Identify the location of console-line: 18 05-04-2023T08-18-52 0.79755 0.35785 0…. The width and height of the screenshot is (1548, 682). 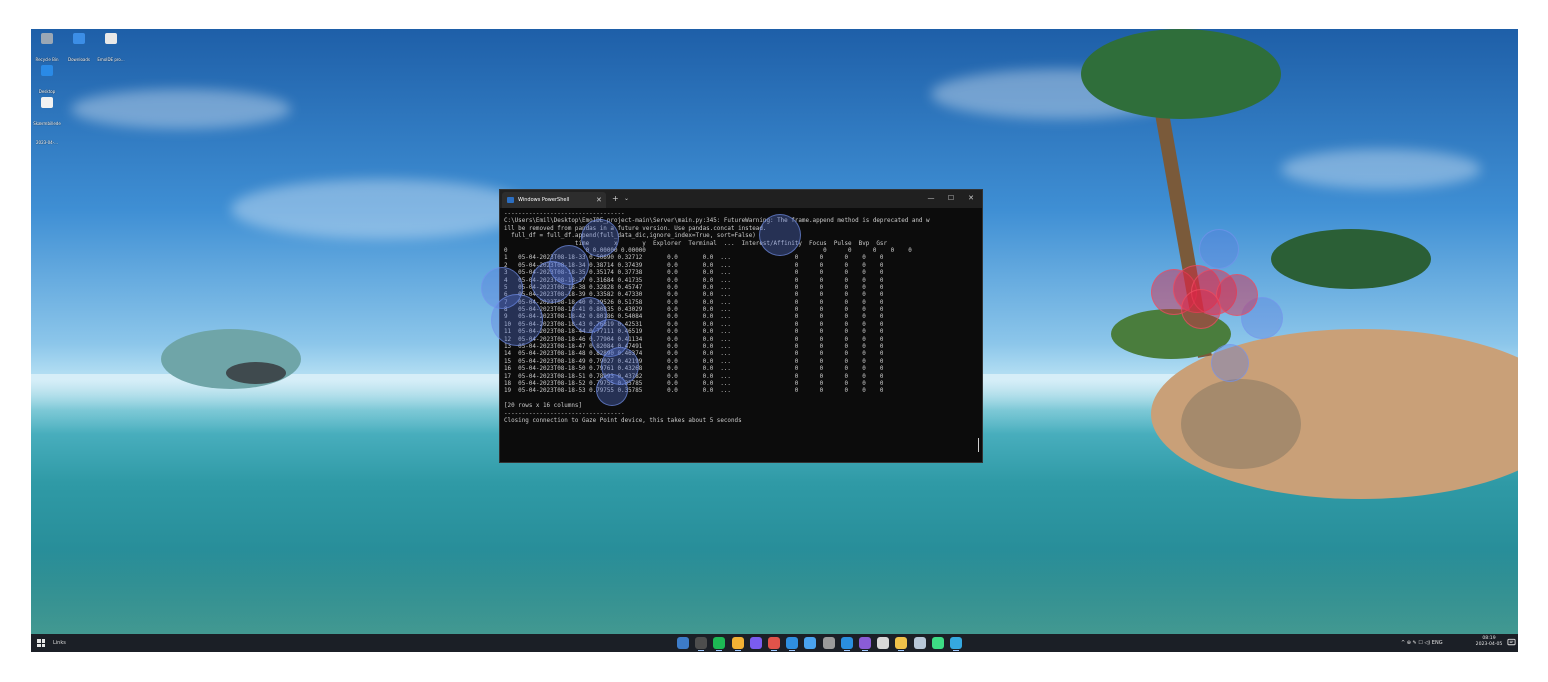
(694, 383).